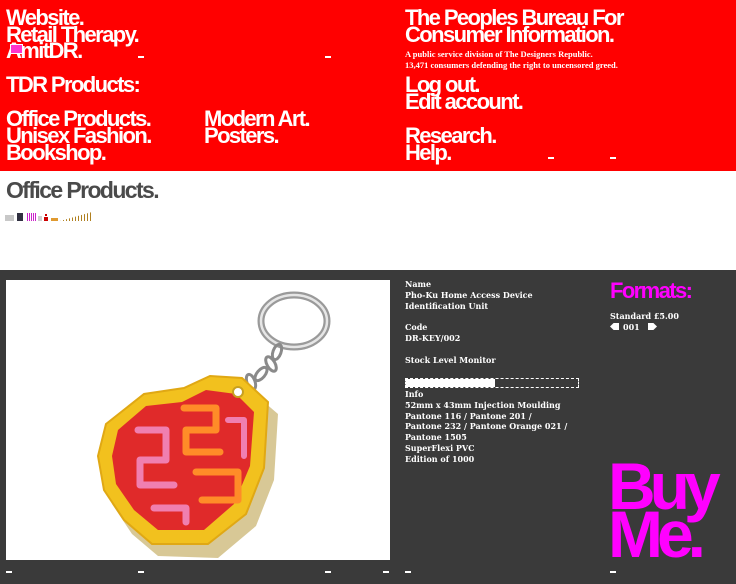 The image size is (736, 584). What do you see at coordinates (451, 383) in the screenshot?
I see `stock-level-fill` at bounding box center [451, 383].